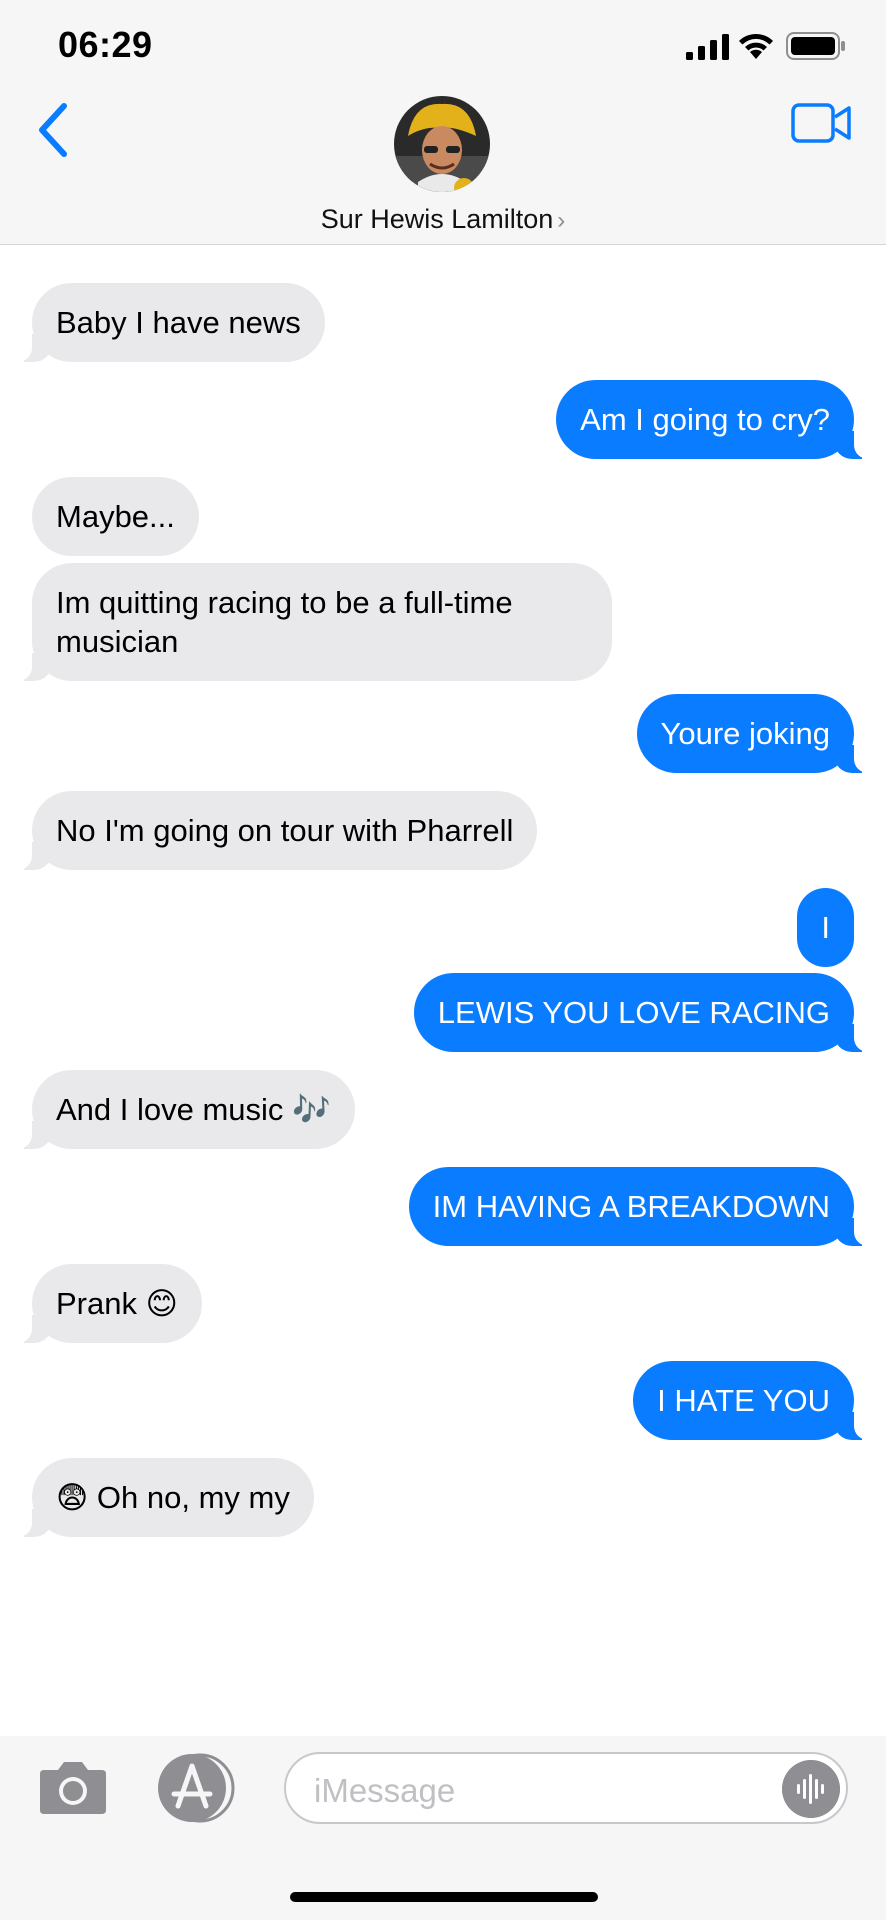  What do you see at coordinates (444, 1897) in the screenshot?
I see `home-indicator` at bounding box center [444, 1897].